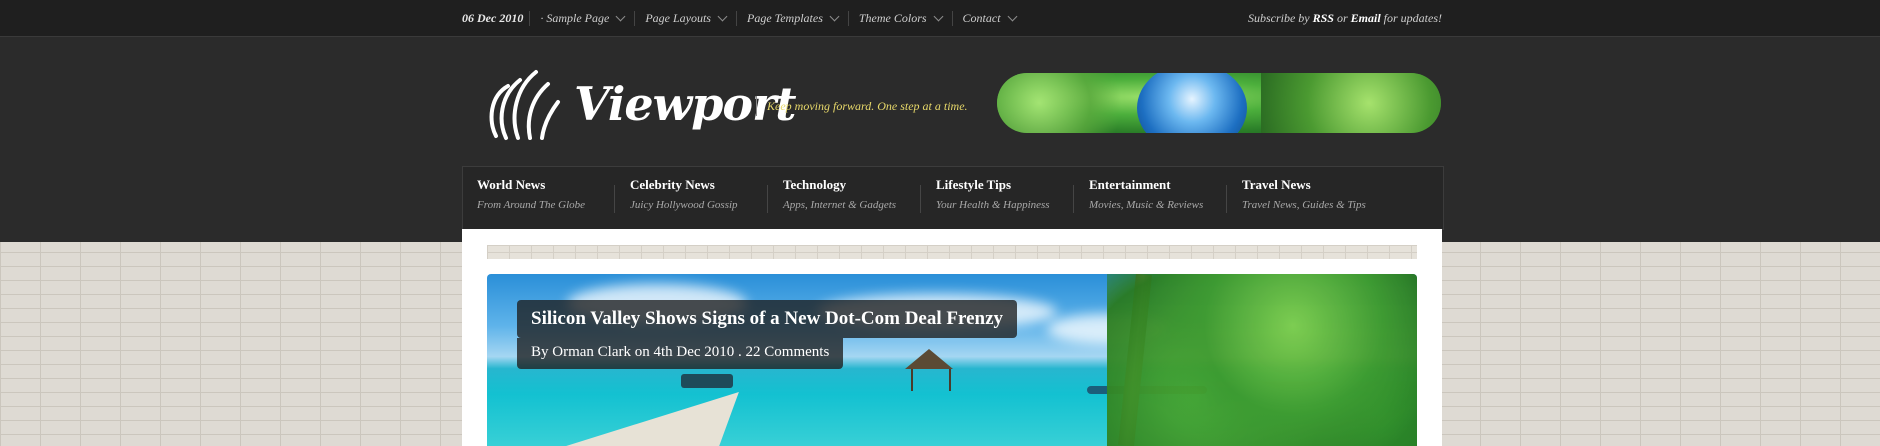 The width and height of the screenshot is (1880, 446). What do you see at coordinates (998, 198) in the screenshot?
I see `category-lifestyle-tips: Lifestyle Tips Your Health & Happiness` at bounding box center [998, 198].